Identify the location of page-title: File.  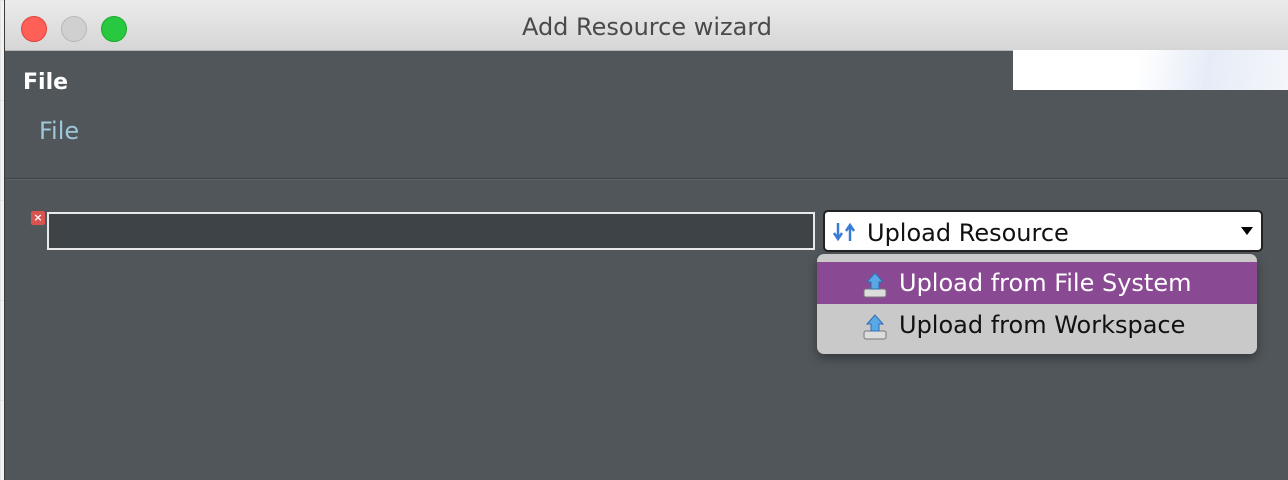
(46, 82).